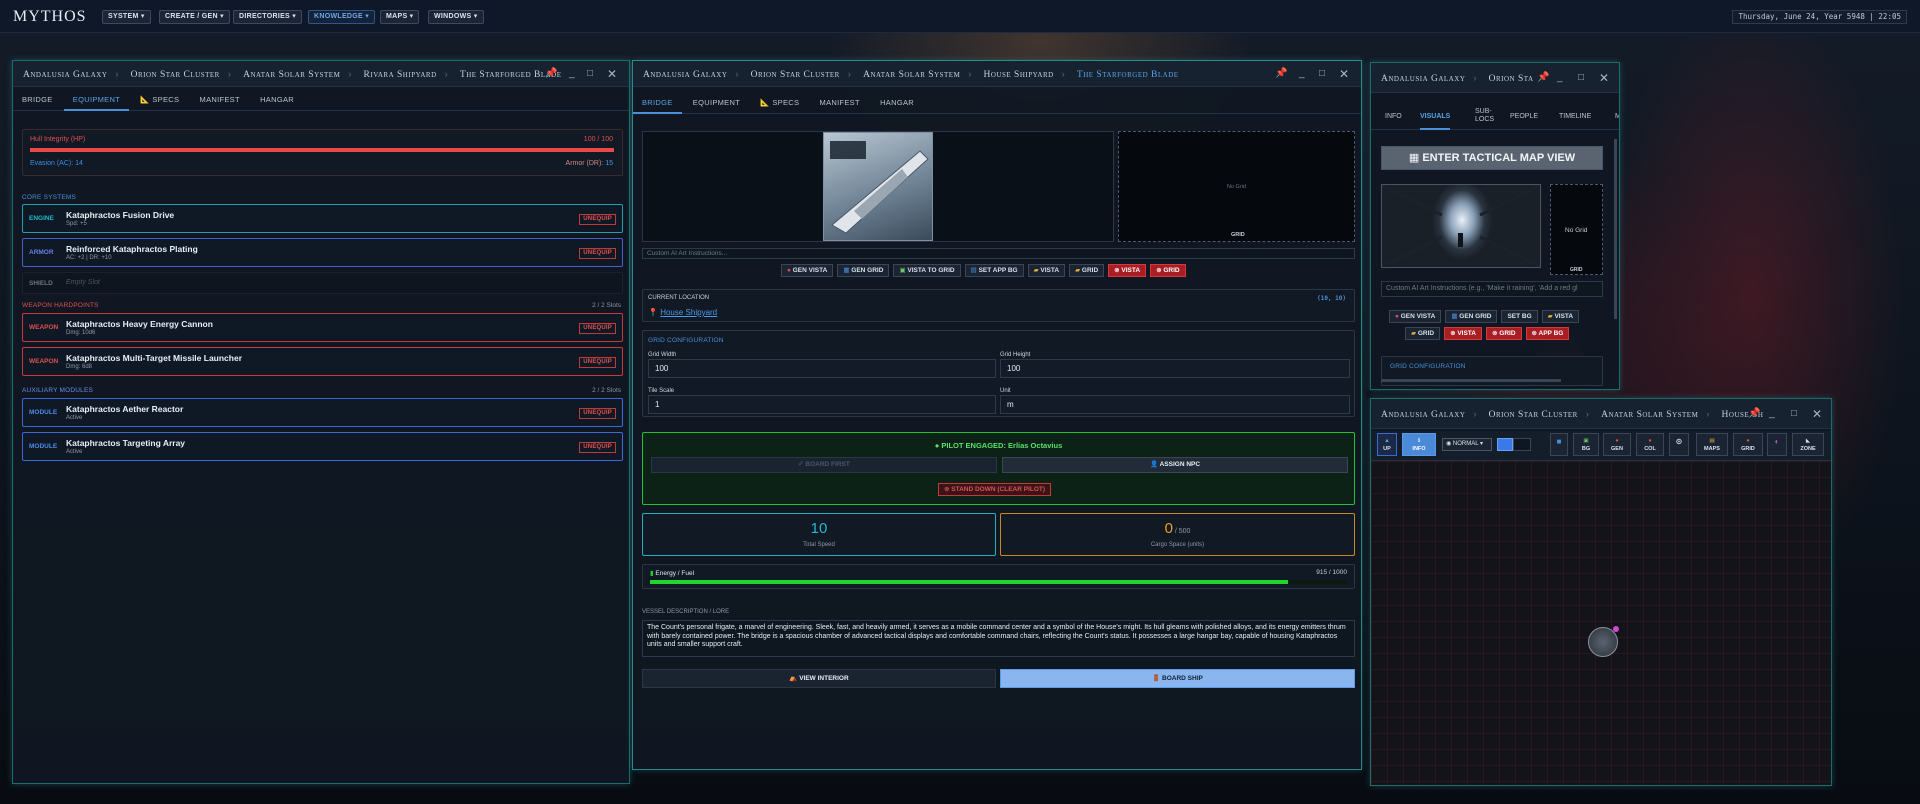 This screenshot has height=804, width=1920. What do you see at coordinates (927, 270) in the screenshot?
I see `vista-to-grid-button: ▣ VISTA TO GRID` at bounding box center [927, 270].